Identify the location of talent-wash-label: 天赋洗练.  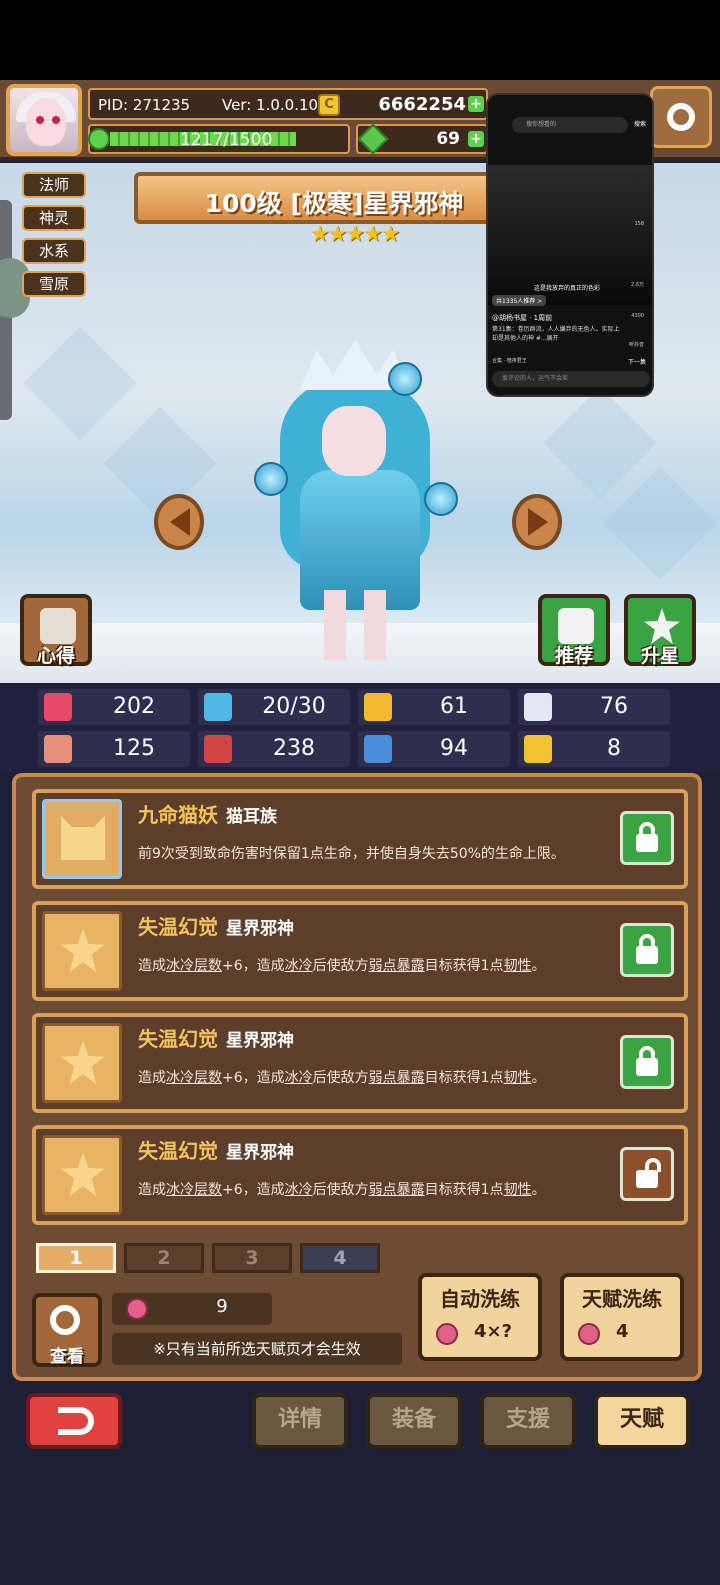
(622, 1299).